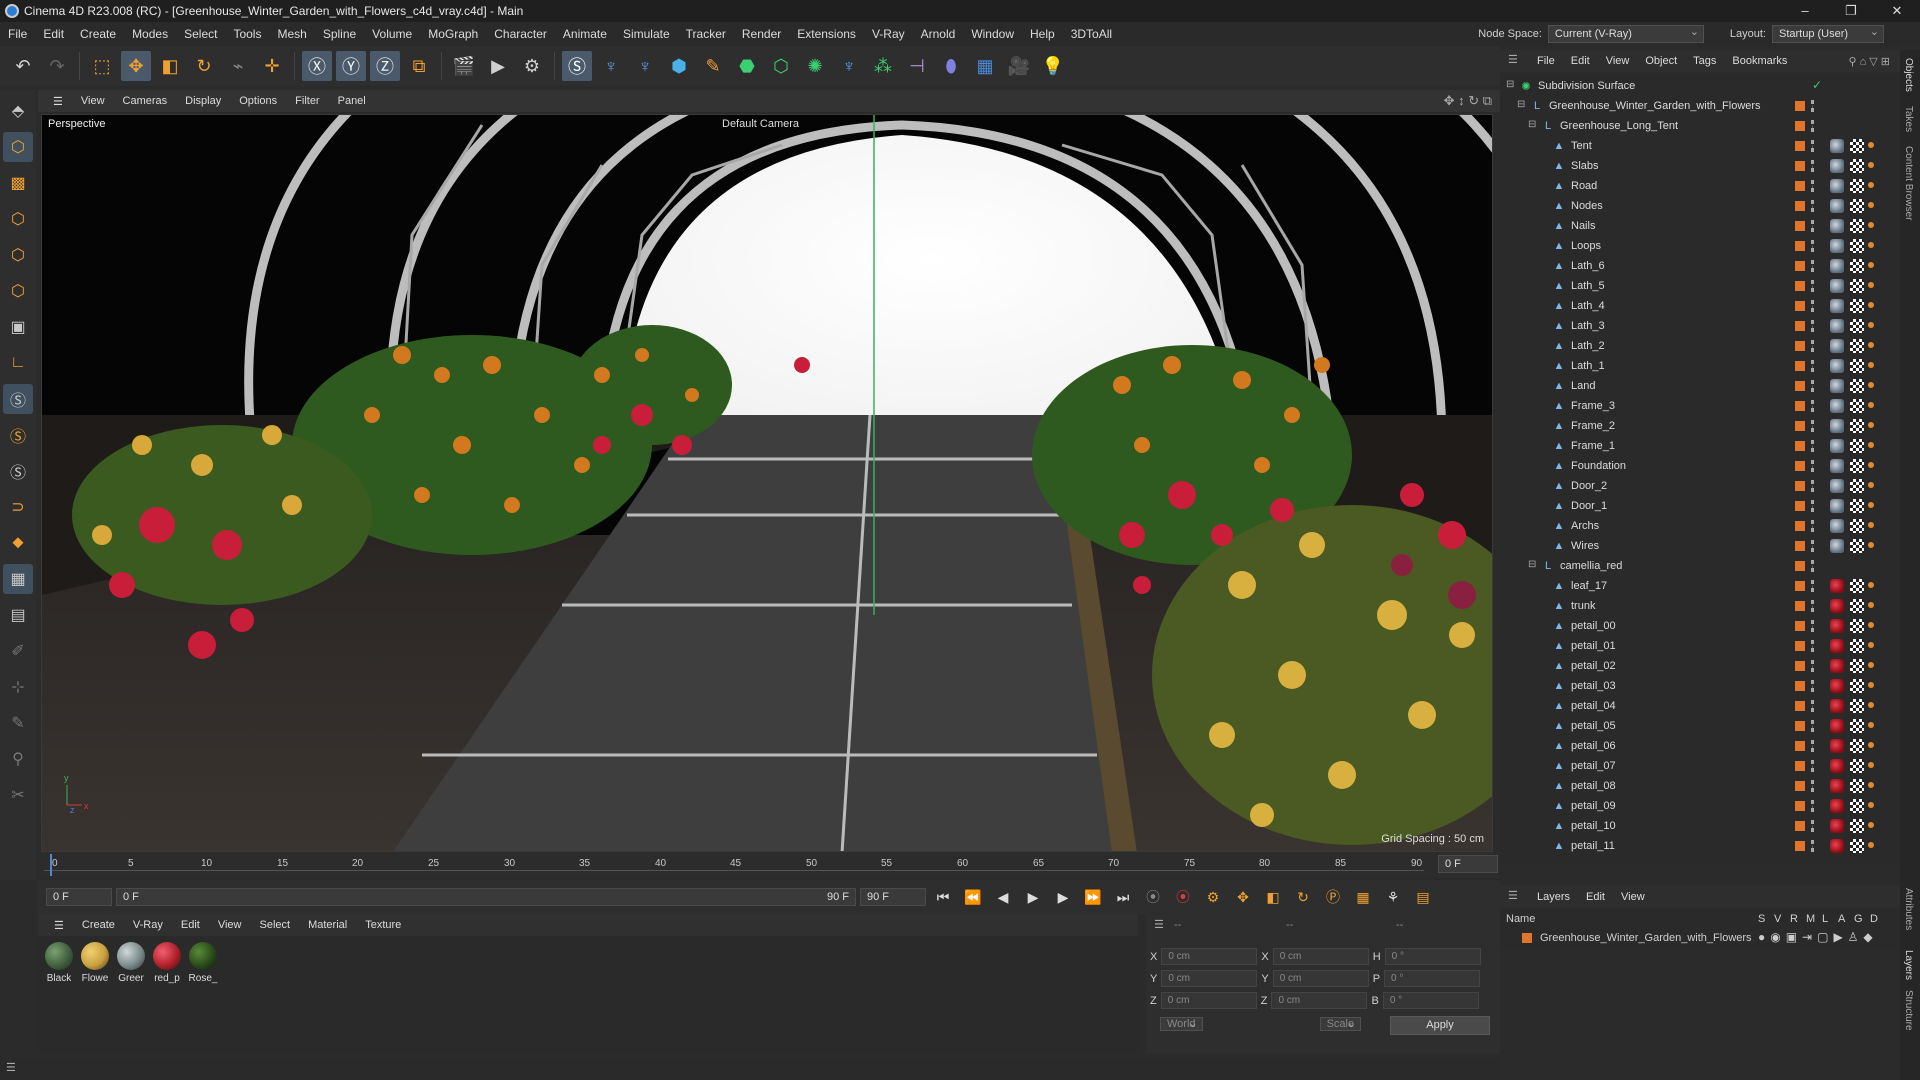 Image resolution: width=1920 pixels, height=1080 pixels. I want to click on deformer-icon: ⊣, so click(917, 66).